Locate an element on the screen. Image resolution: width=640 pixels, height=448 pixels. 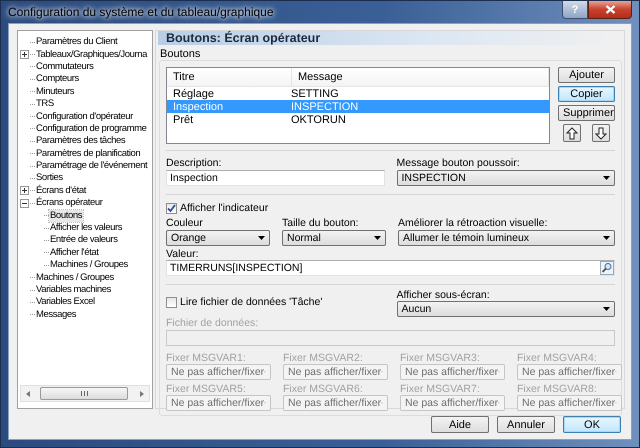
field-label: Fixer MSGVAR3: is located at coordinates (440, 358).